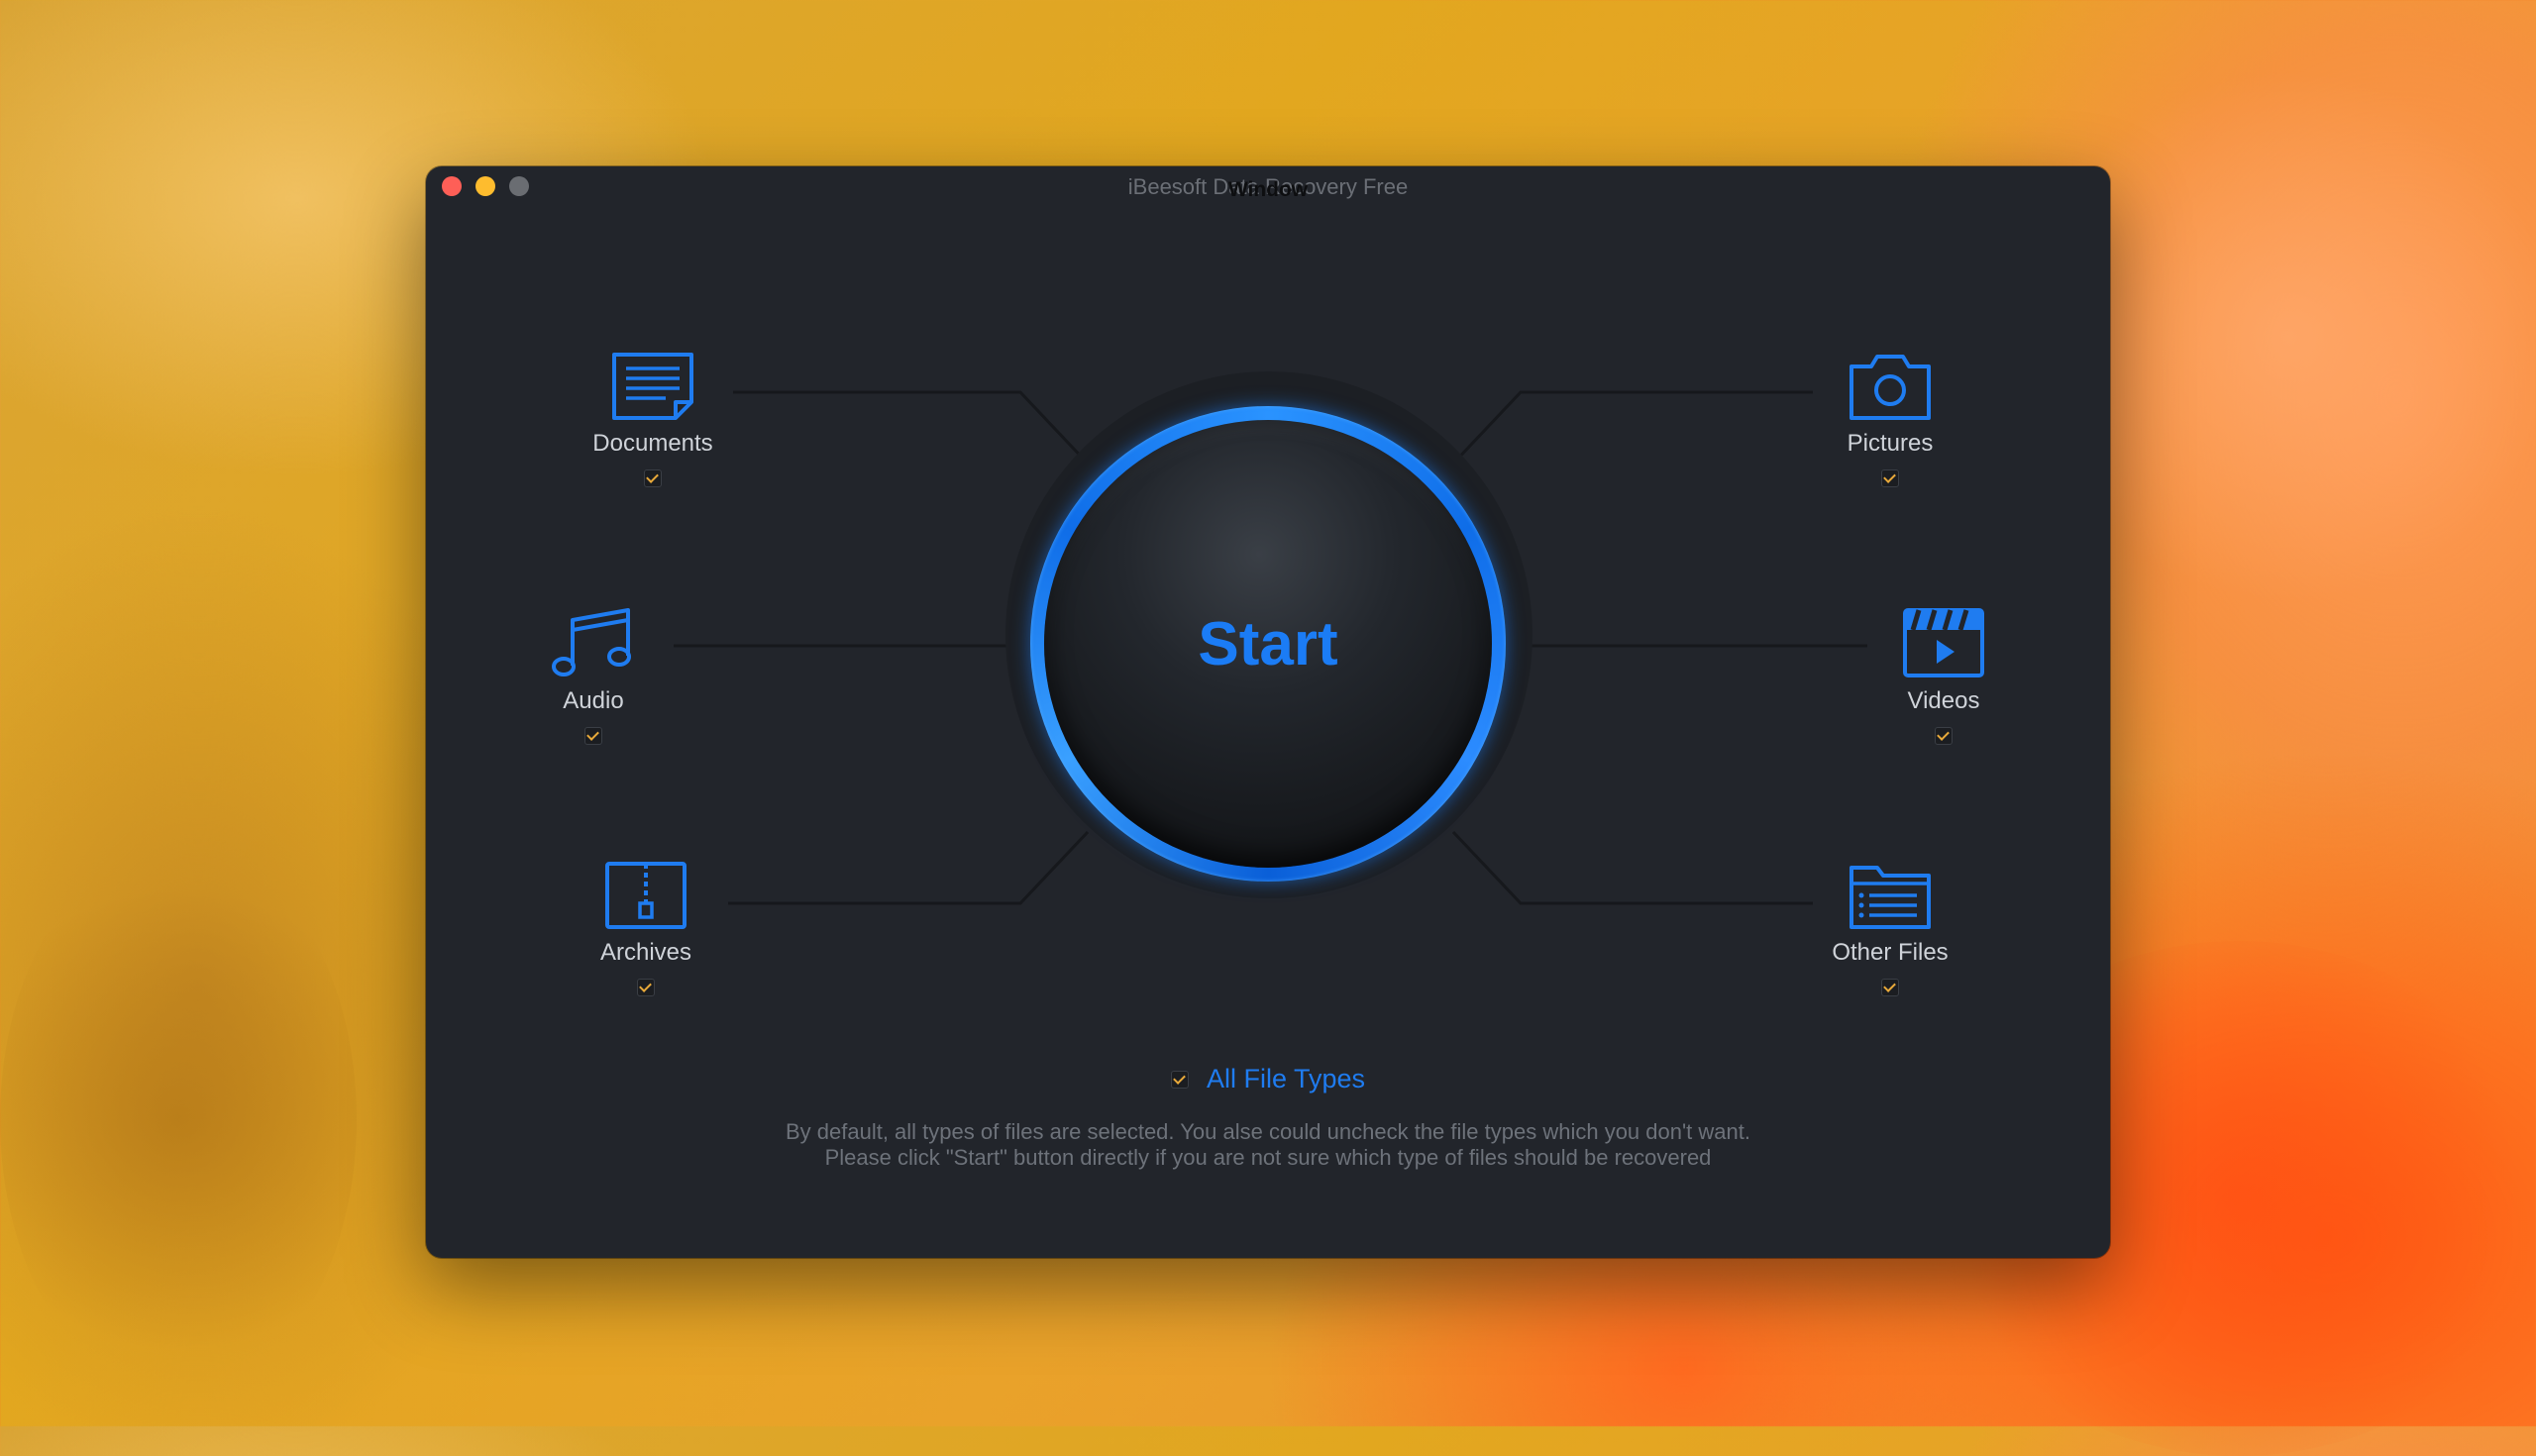  What do you see at coordinates (652, 443) in the screenshot?
I see `documents-label: Documents` at bounding box center [652, 443].